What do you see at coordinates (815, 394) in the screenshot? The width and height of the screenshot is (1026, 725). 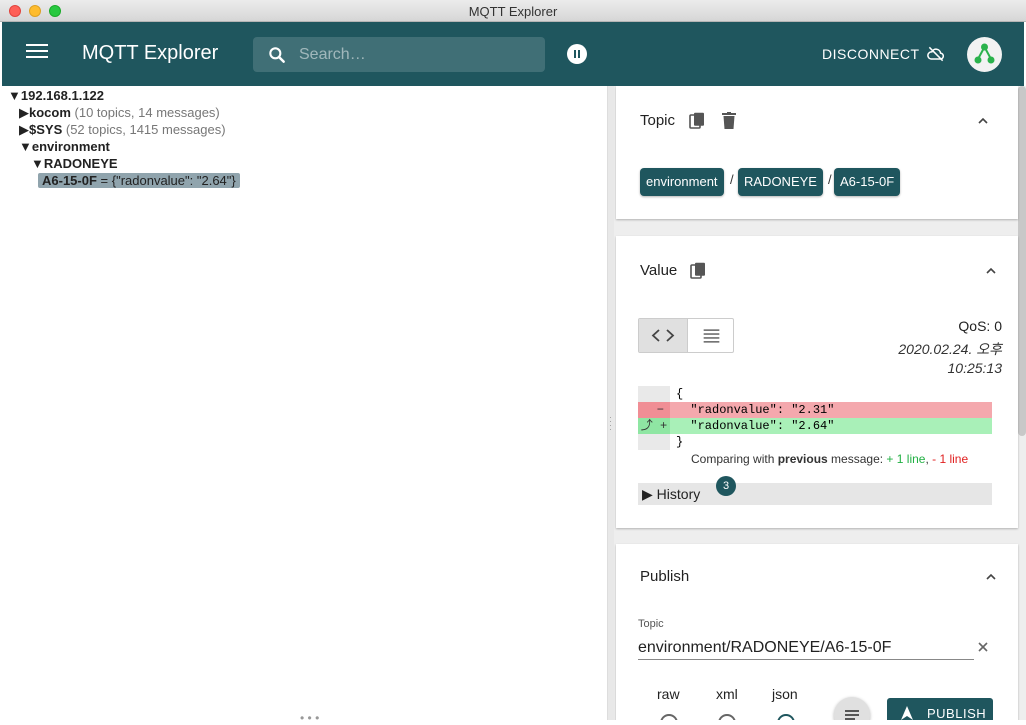 I see `diff-line: {` at bounding box center [815, 394].